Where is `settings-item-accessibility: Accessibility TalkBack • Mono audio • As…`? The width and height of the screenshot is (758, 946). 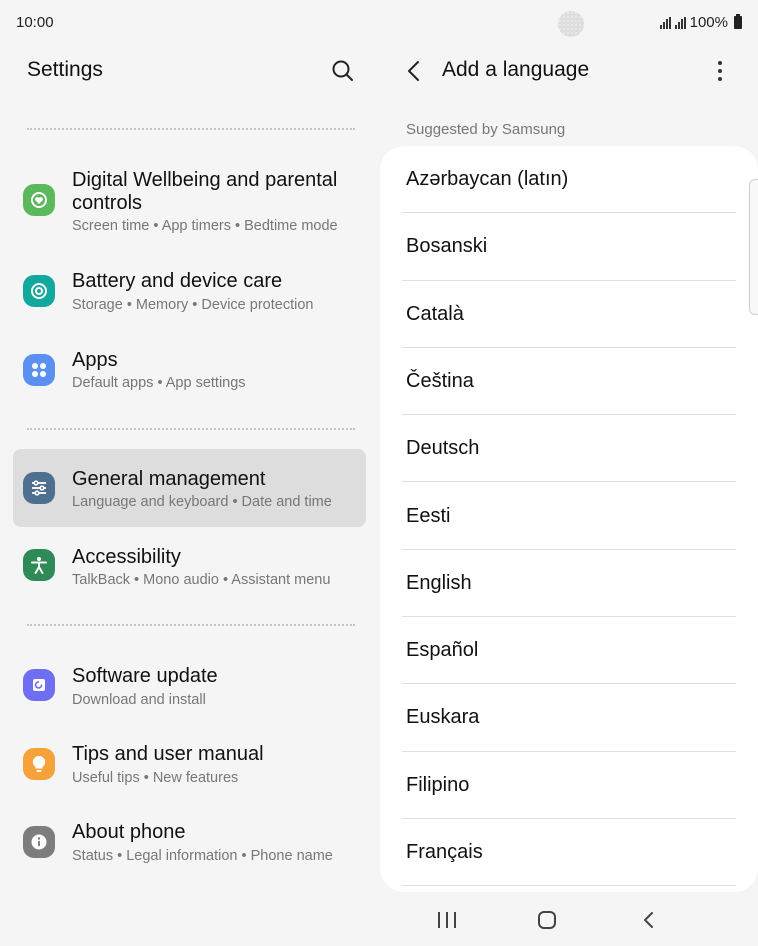 settings-item-accessibility: Accessibility TalkBack • Mono audio • As… is located at coordinates (189, 566).